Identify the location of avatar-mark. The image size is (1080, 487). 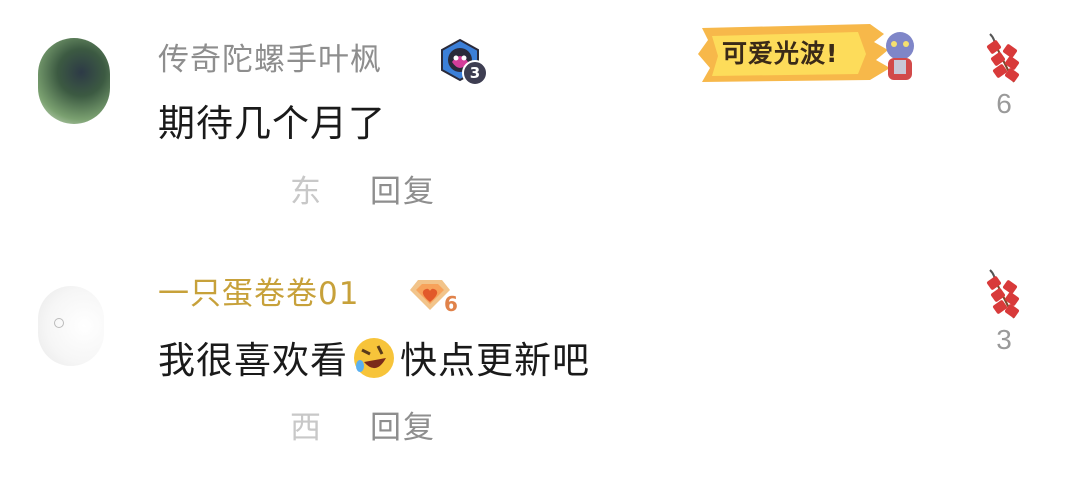
(59, 323).